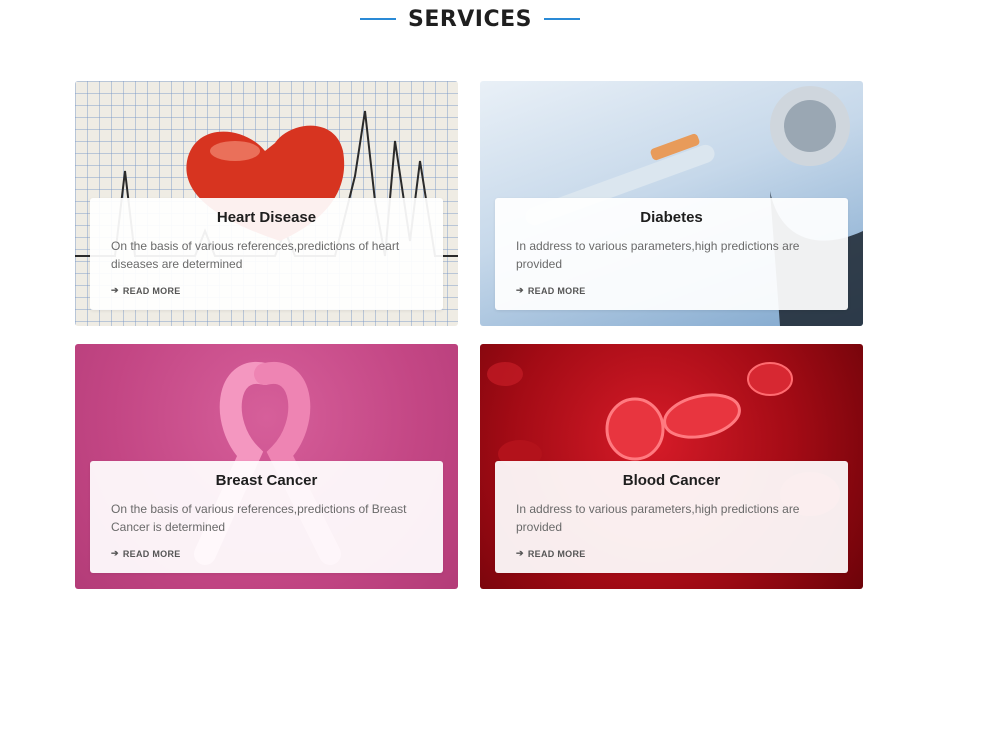 This screenshot has height=750, width=1000. What do you see at coordinates (266, 480) in the screenshot?
I see `card-title: Breast Cancer` at bounding box center [266, 480].